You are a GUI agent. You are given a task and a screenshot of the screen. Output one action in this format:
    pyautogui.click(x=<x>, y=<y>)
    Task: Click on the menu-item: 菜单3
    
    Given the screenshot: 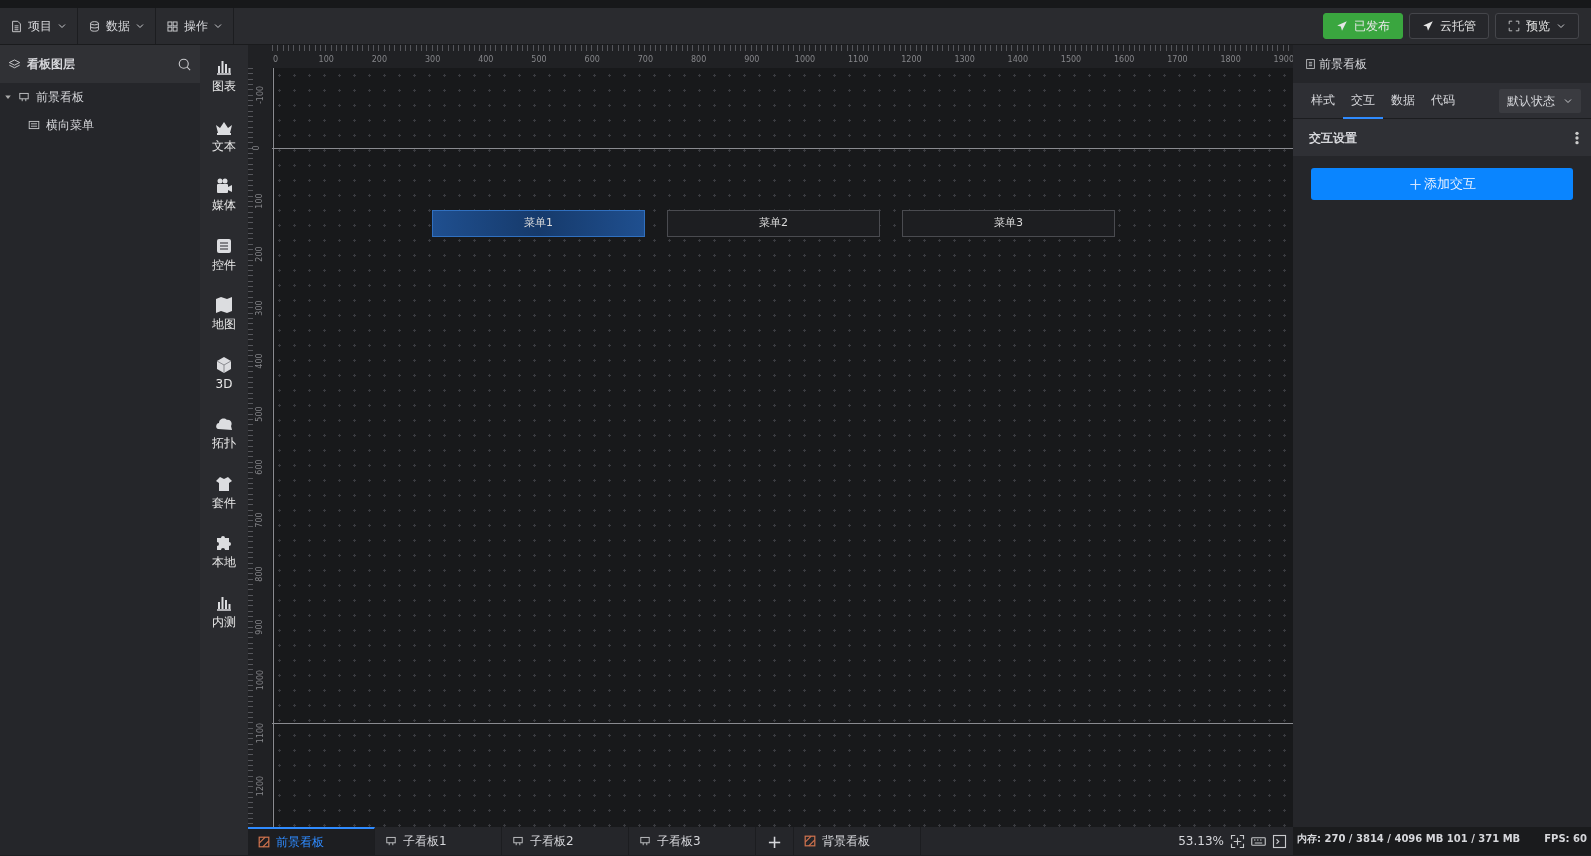 What is the action you would take?
    pyautogui.click(x=1008, y=223)
    